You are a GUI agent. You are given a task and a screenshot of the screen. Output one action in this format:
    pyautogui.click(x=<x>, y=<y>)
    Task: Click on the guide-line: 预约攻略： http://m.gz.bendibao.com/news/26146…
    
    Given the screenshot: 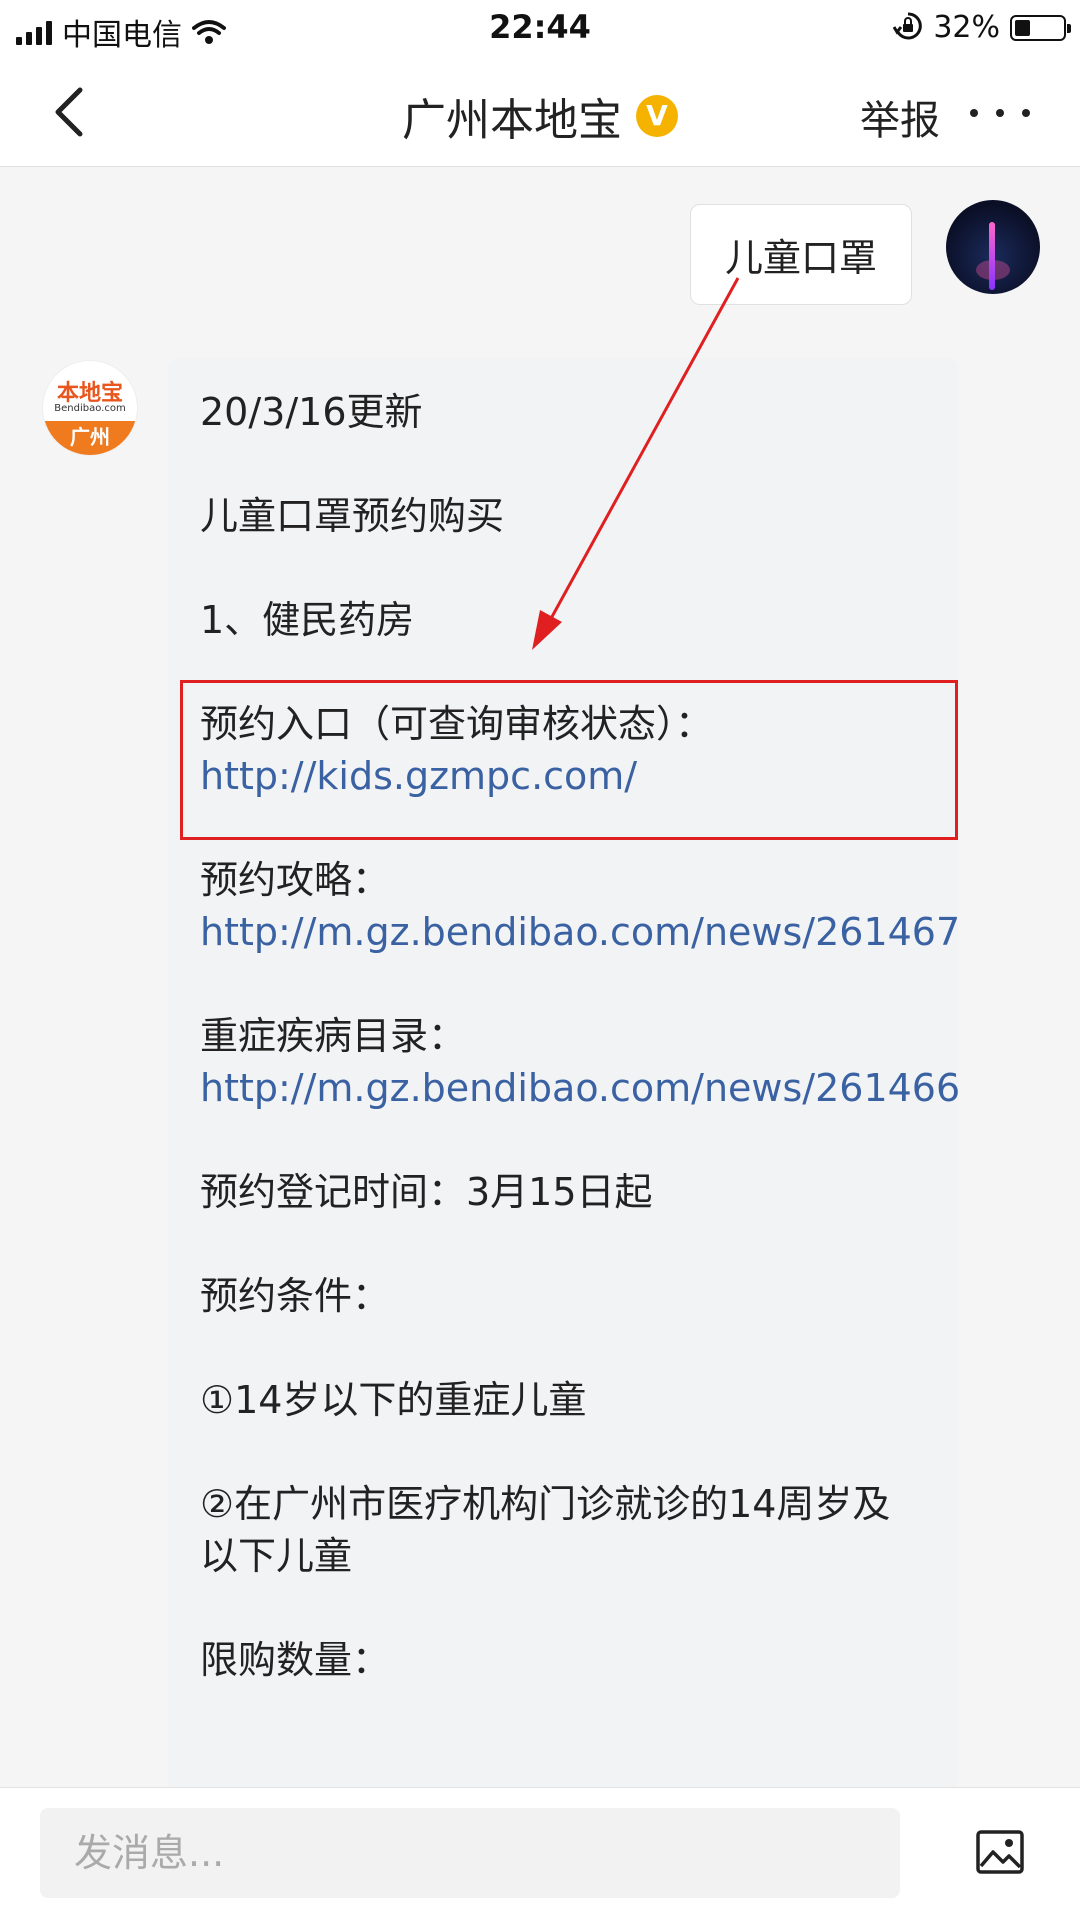 What is the action you would take?
    pyautogui.click(x=579, y=906)
    